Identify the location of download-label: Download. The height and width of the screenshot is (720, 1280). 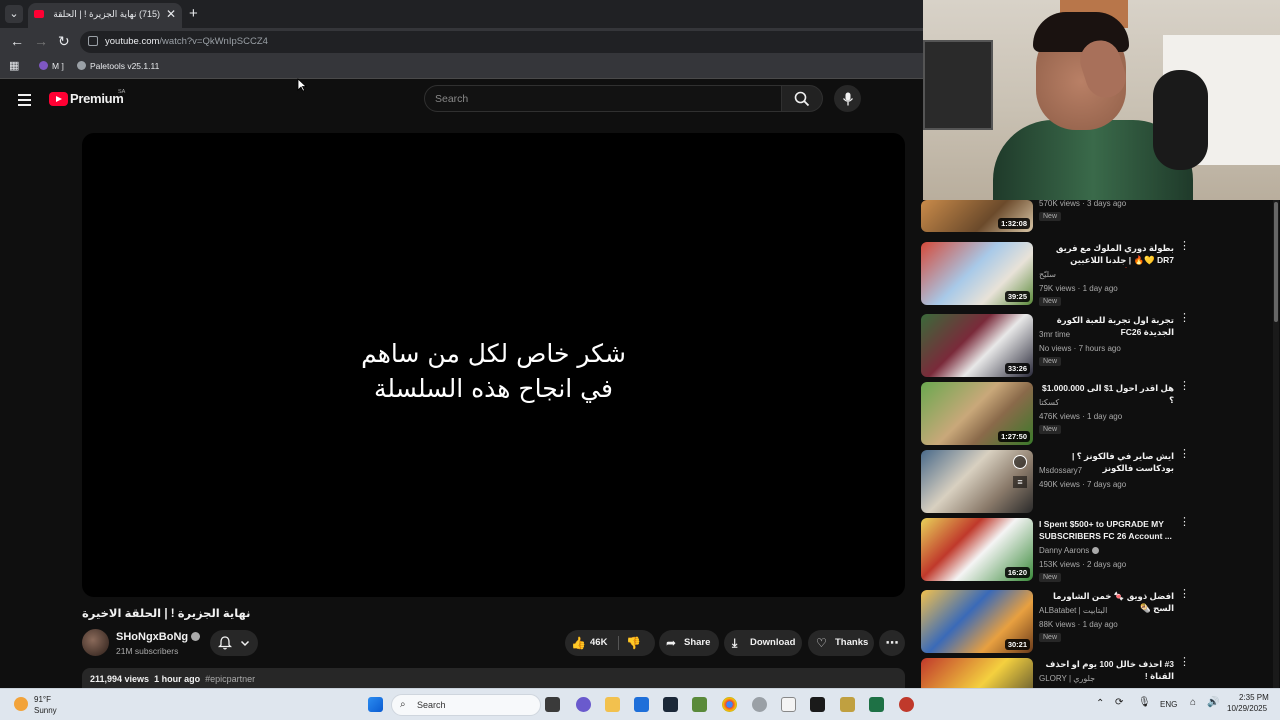
(773, 642).